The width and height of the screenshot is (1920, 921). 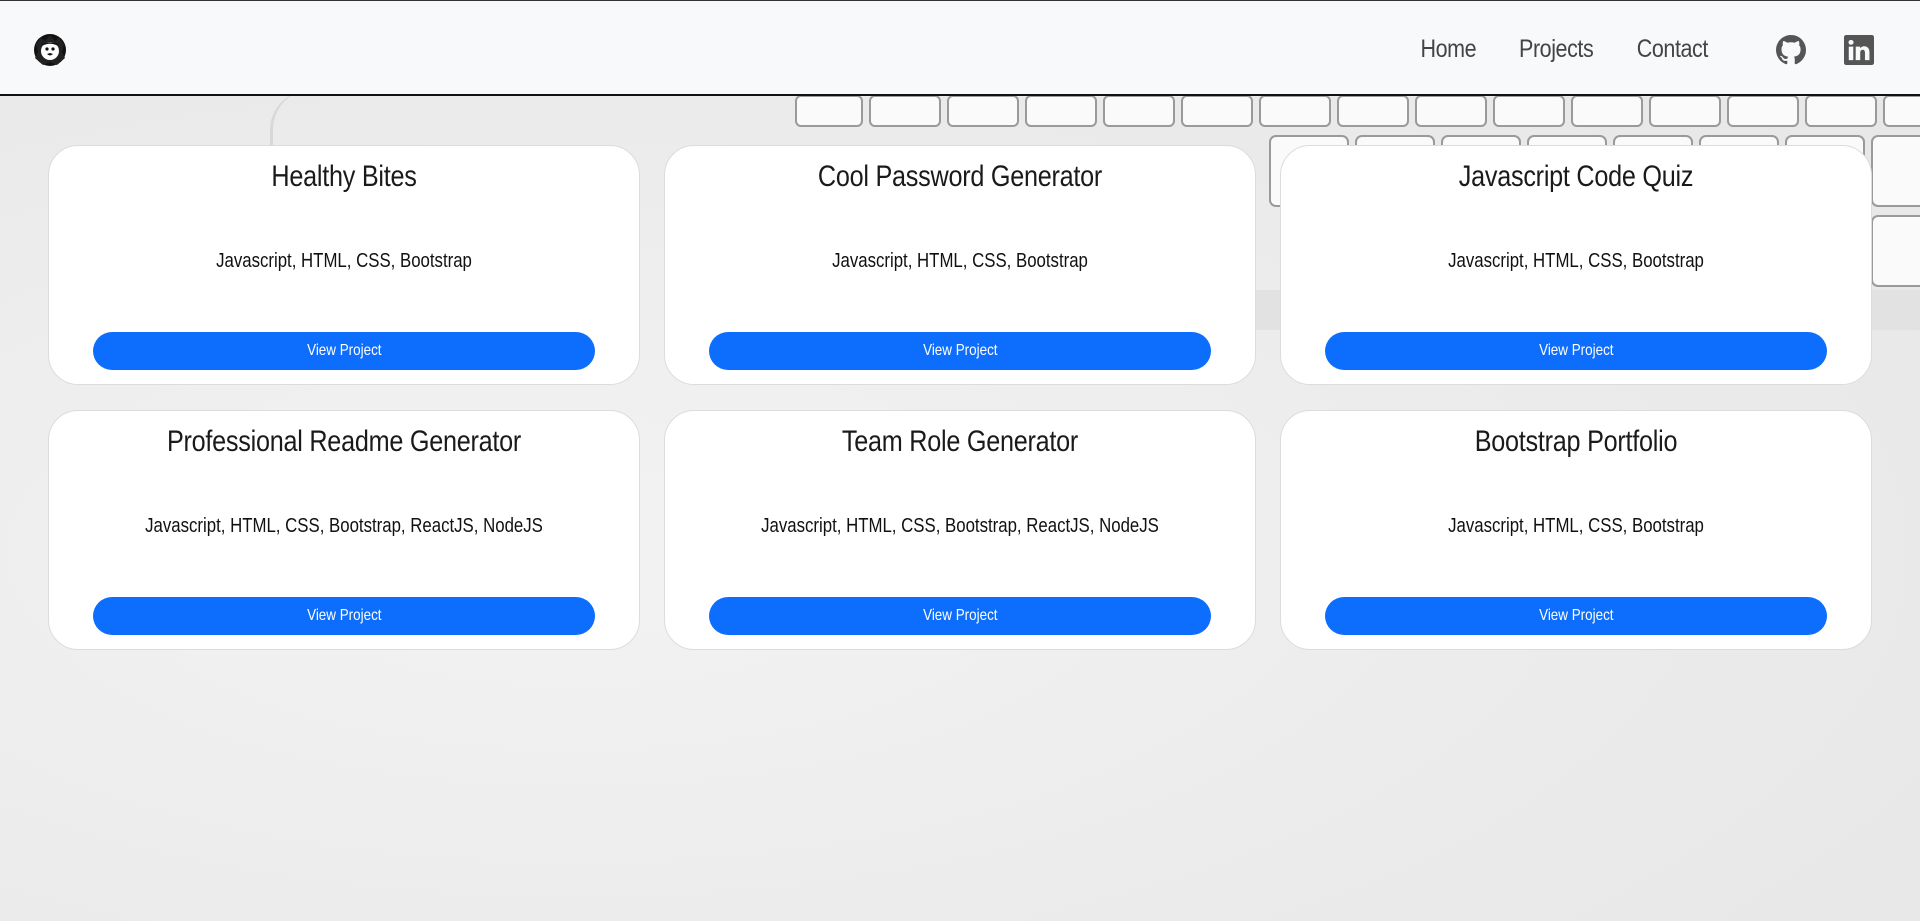 What do you see at coordinates (1576, 441) in the screenshot?
I see `project-title: Bootstrap Portfolio` at bounding box center [1576, 441].